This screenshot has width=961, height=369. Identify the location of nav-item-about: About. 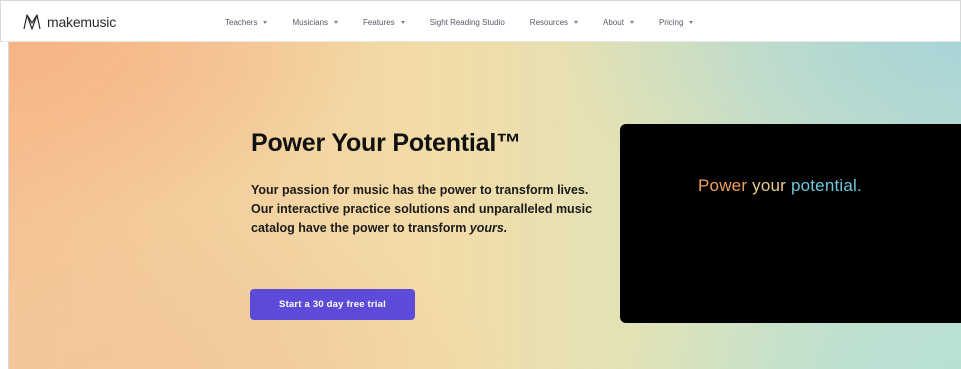
(618, 22).